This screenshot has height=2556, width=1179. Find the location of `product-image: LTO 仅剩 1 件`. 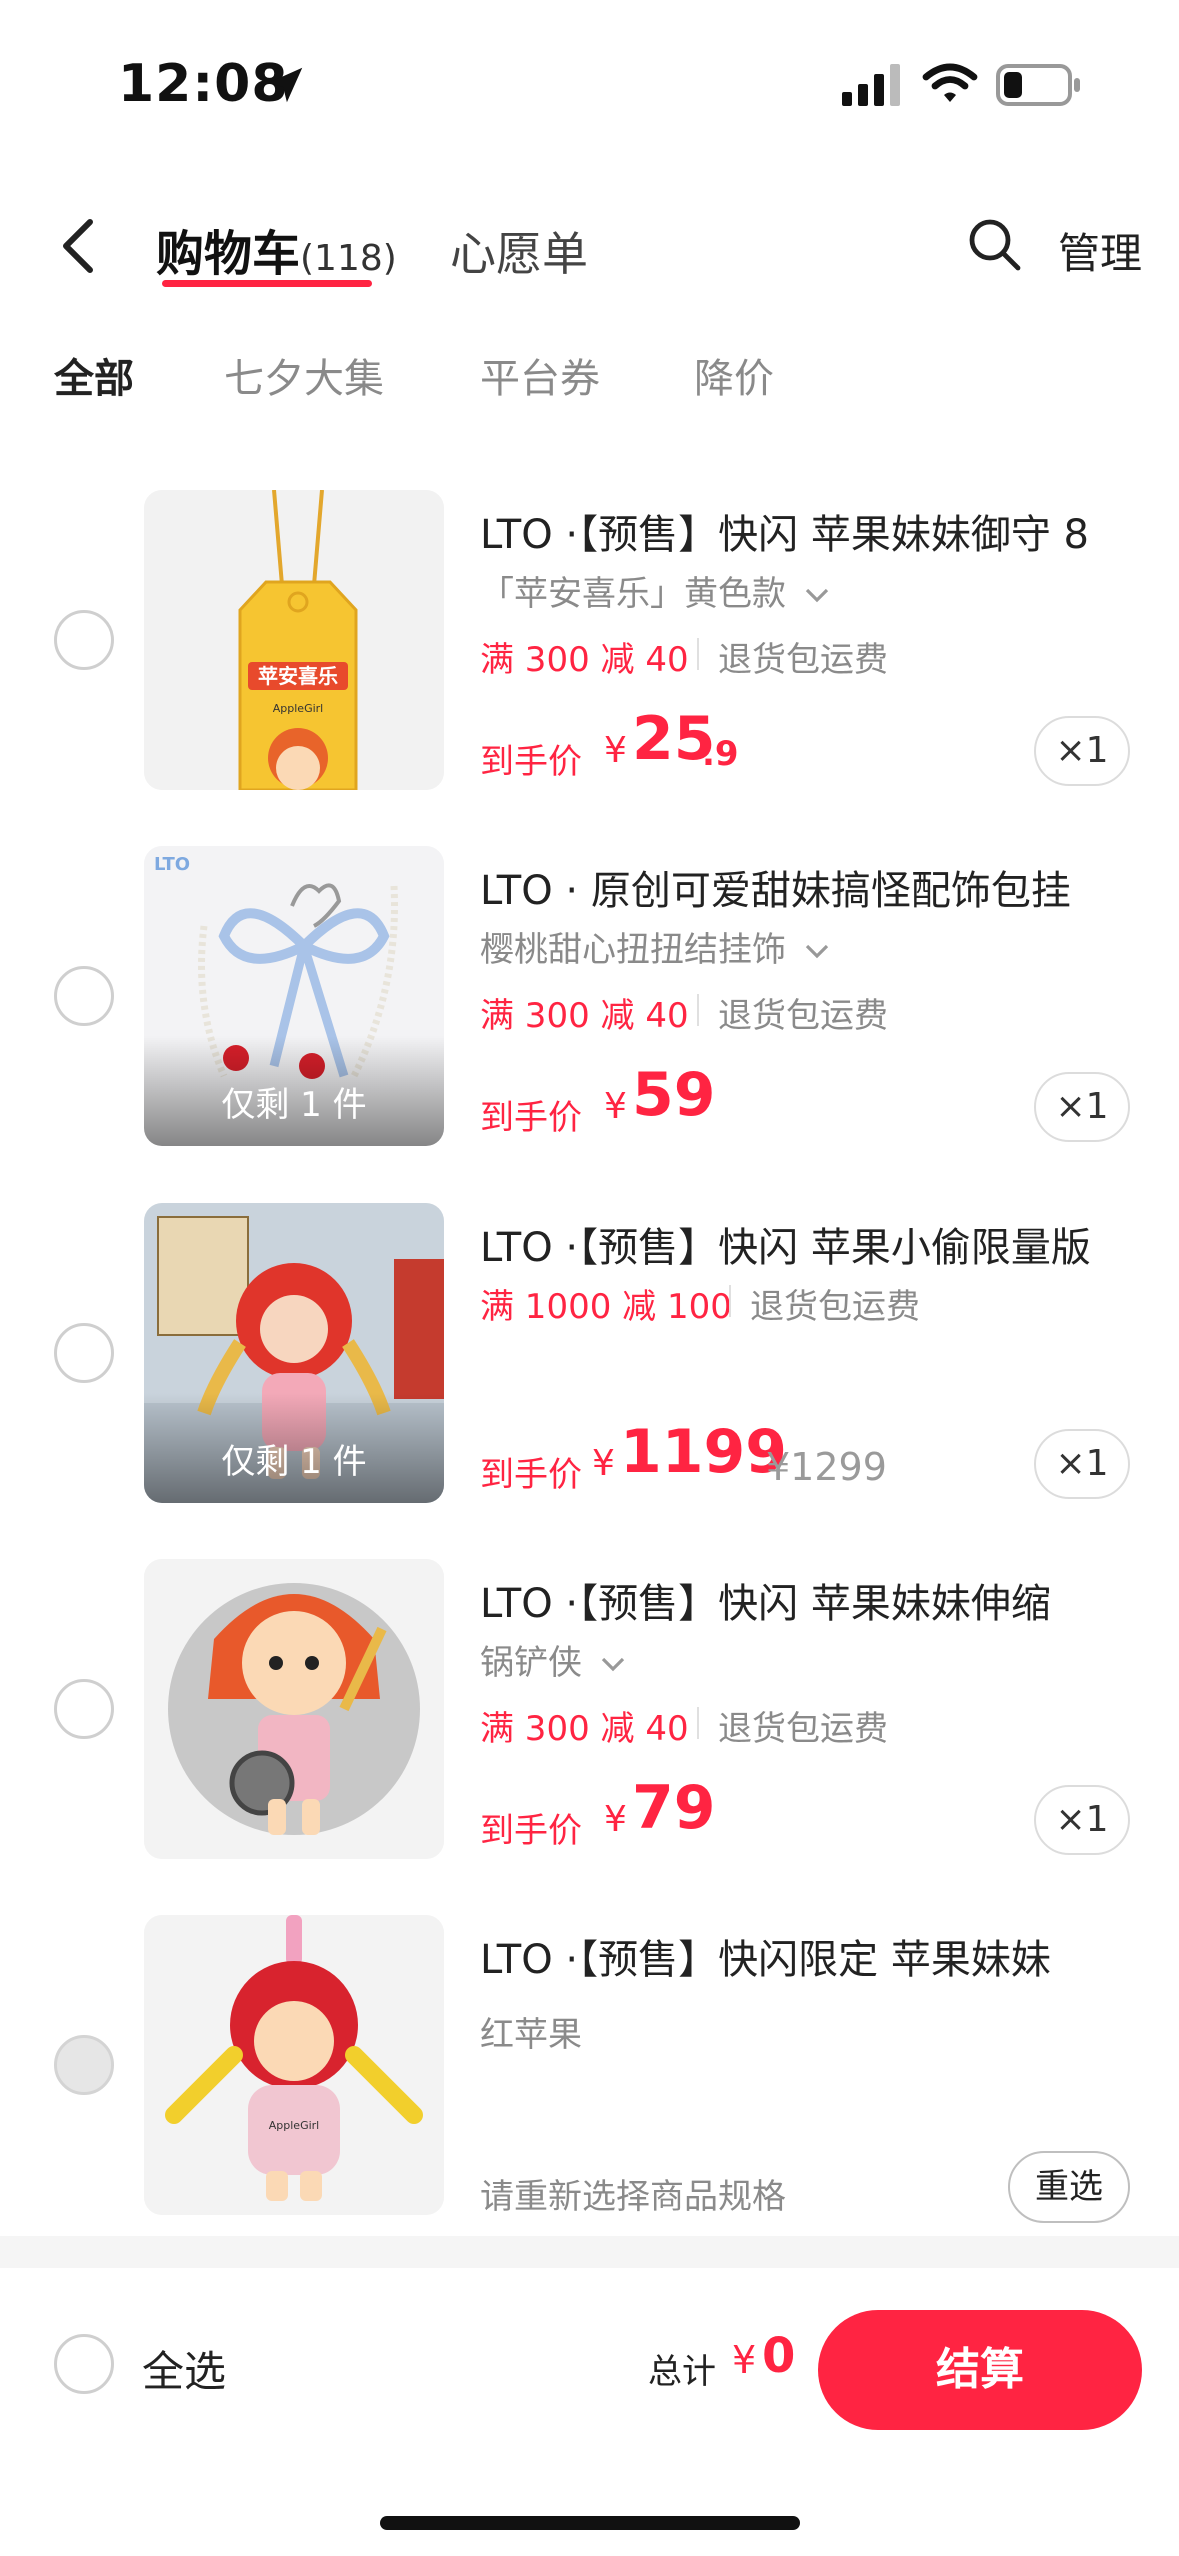

product-image: LTO 仅剩 1 件 is located at coordinates (294, 996).